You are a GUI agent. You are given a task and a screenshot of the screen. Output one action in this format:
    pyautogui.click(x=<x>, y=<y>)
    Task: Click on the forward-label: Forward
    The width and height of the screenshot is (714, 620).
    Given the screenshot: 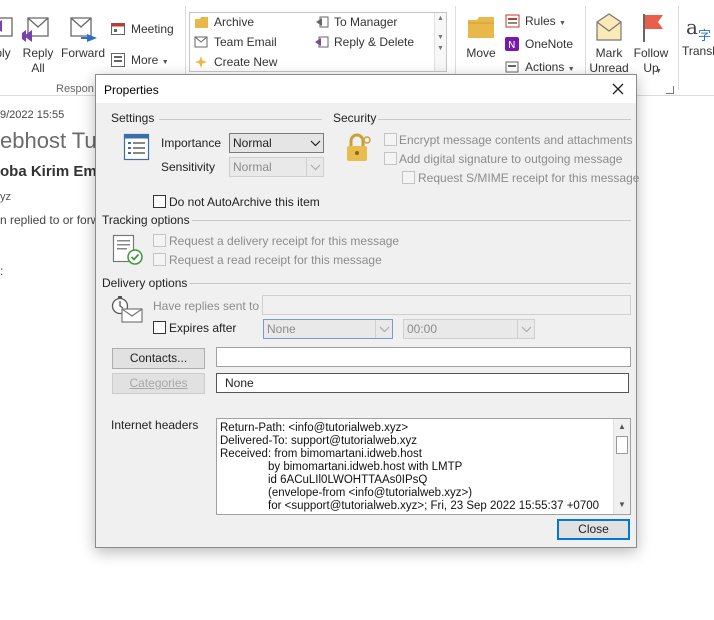 What is the action you would take?
    pyautogui.click(x=82, y=53)
    